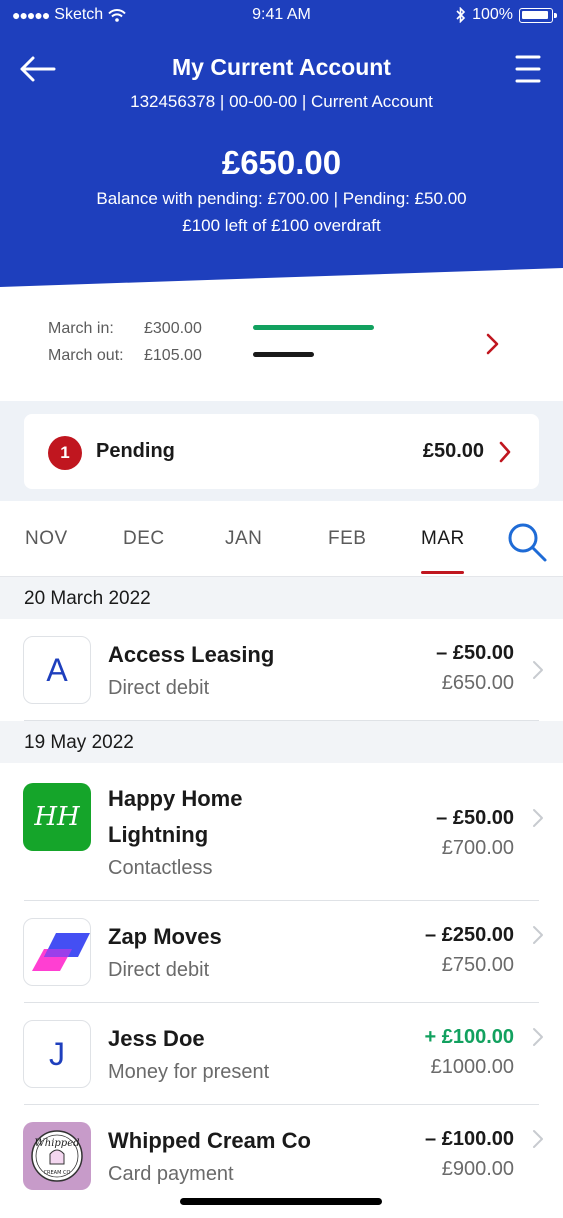 This screenshot has height=1218, width=563. What do you see at coordinates (469, 1037) in the screenshot?
I see `transaction-amount: + £100.00` at bounding box center [469, 1037].